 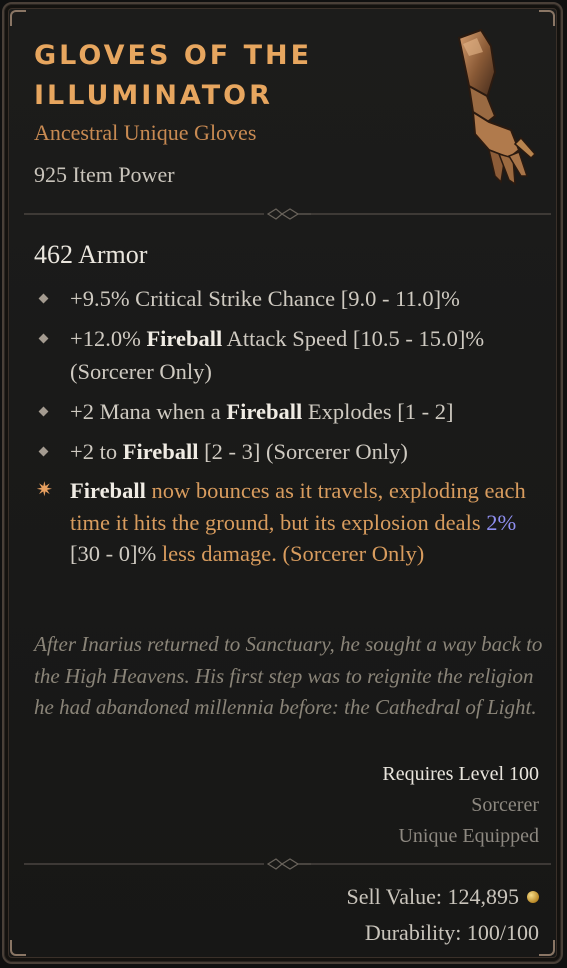 I want to click on sell-value: Sell Value: 124,895, so click(x=432, y=896).